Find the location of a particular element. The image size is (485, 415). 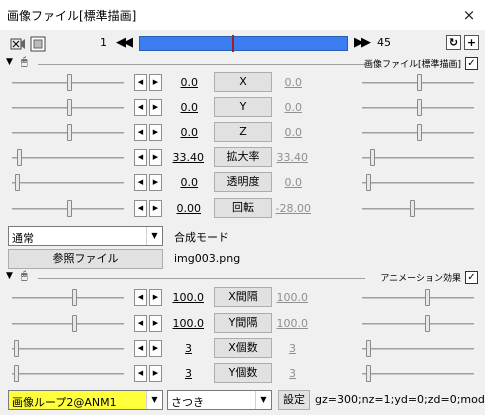

file-name: img003.png is located at coordinates (207, 258).